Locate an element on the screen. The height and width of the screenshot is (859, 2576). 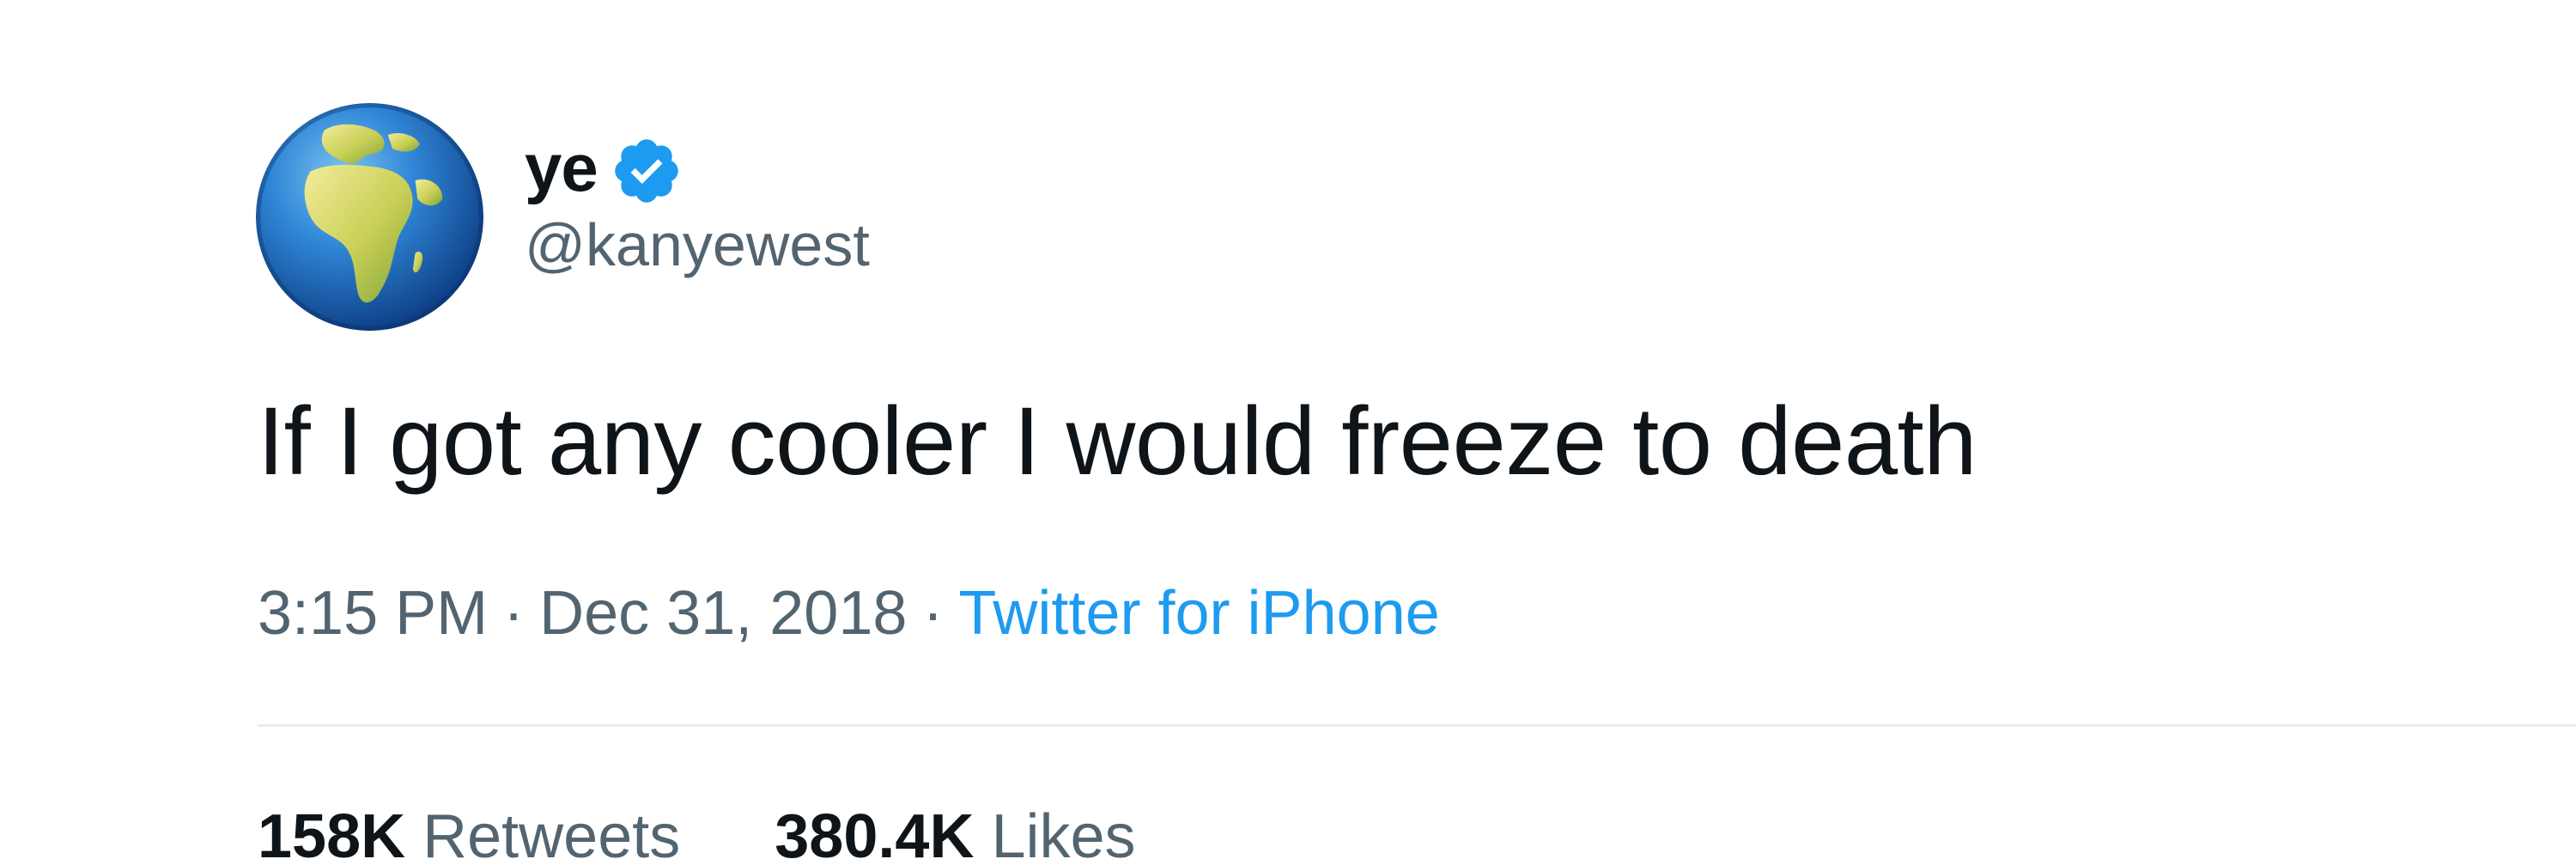
user-handle: @kanyewest is located at coordinates (697, 245).